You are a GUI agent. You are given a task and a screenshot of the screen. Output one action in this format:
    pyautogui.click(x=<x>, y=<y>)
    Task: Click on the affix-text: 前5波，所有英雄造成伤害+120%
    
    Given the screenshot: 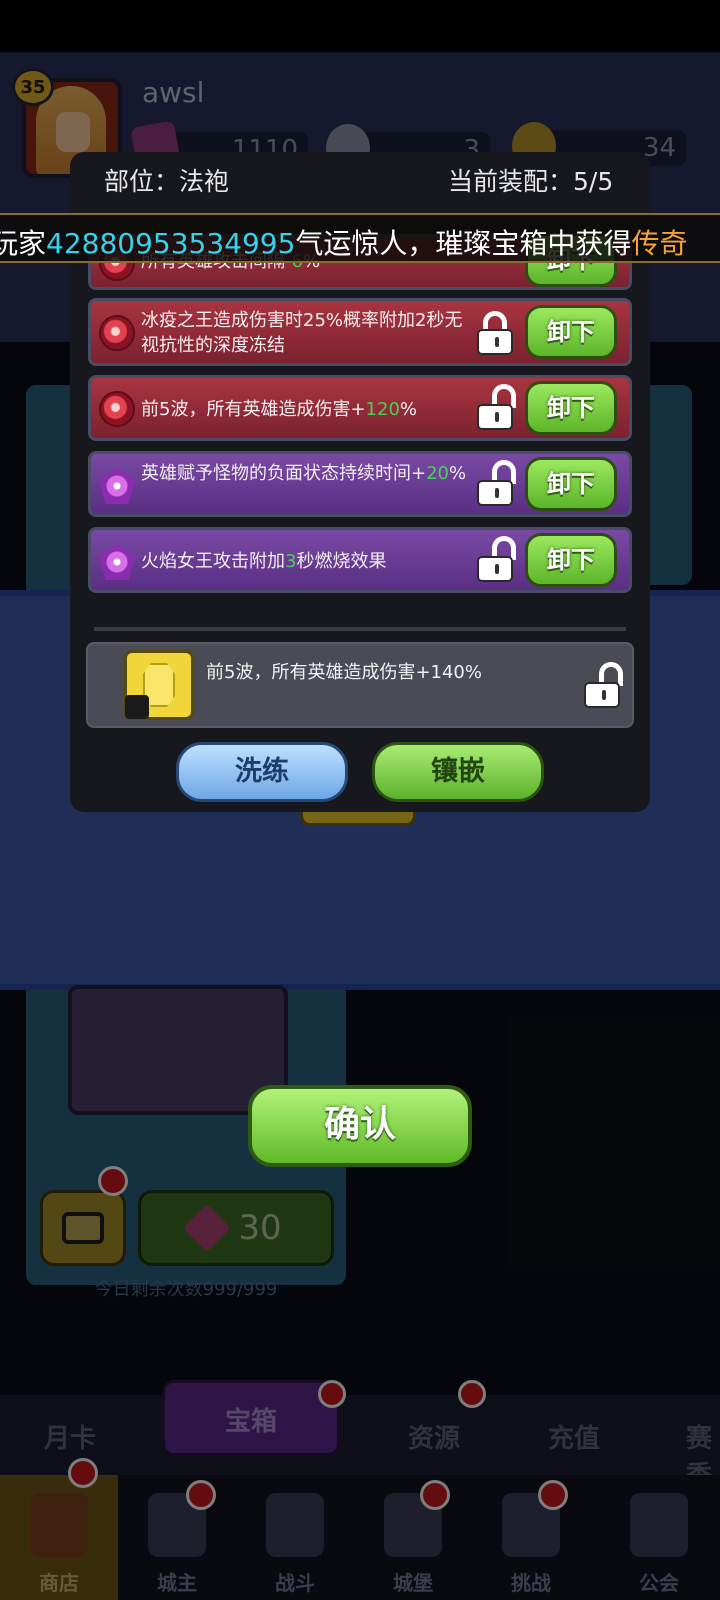 What is the action you would take?
    pyautogui.click(x=279, y=409)
    